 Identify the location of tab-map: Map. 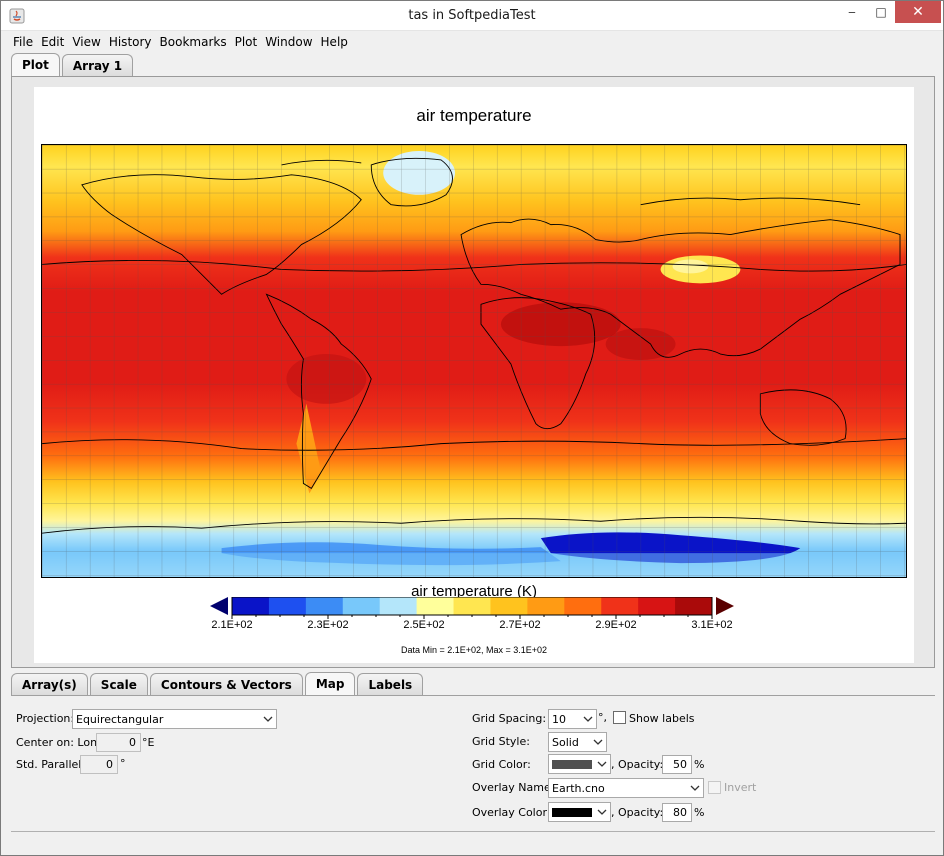
(330, 683).